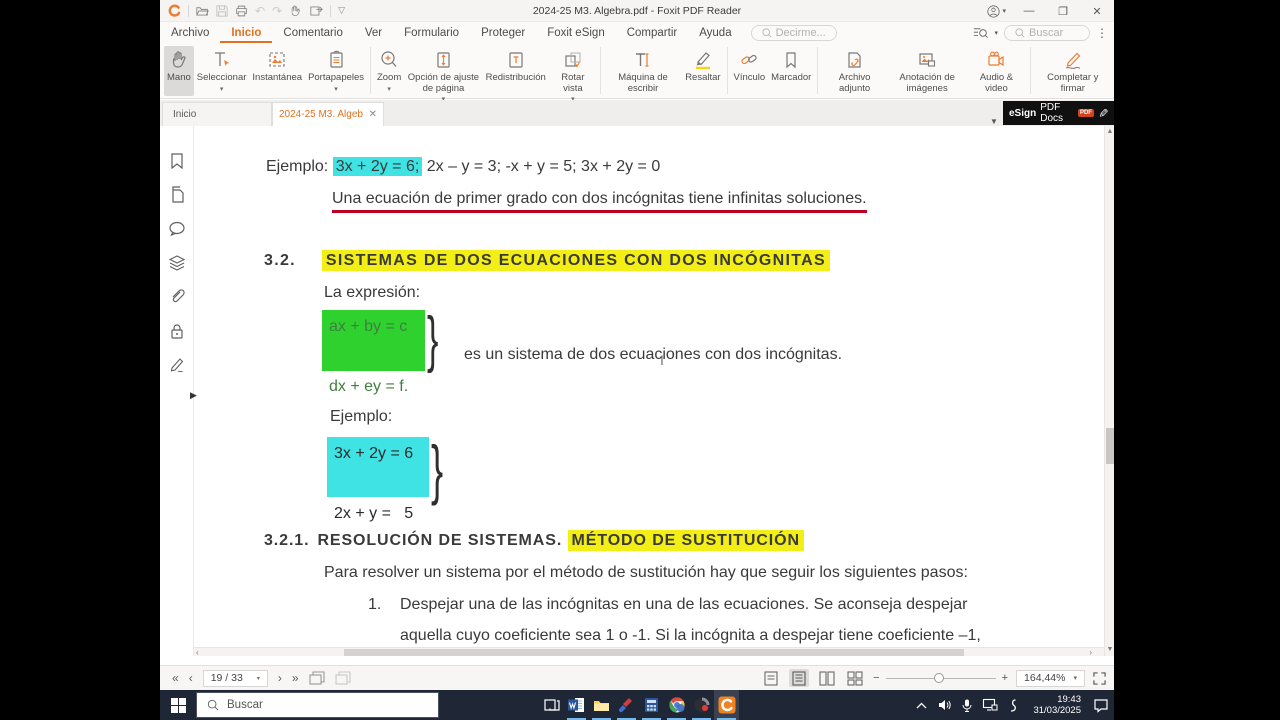  What do you see at coordinates (312, 32) in the screenshot?
I see `menu-comentario: Comentario` at bounding box center [312, 32].